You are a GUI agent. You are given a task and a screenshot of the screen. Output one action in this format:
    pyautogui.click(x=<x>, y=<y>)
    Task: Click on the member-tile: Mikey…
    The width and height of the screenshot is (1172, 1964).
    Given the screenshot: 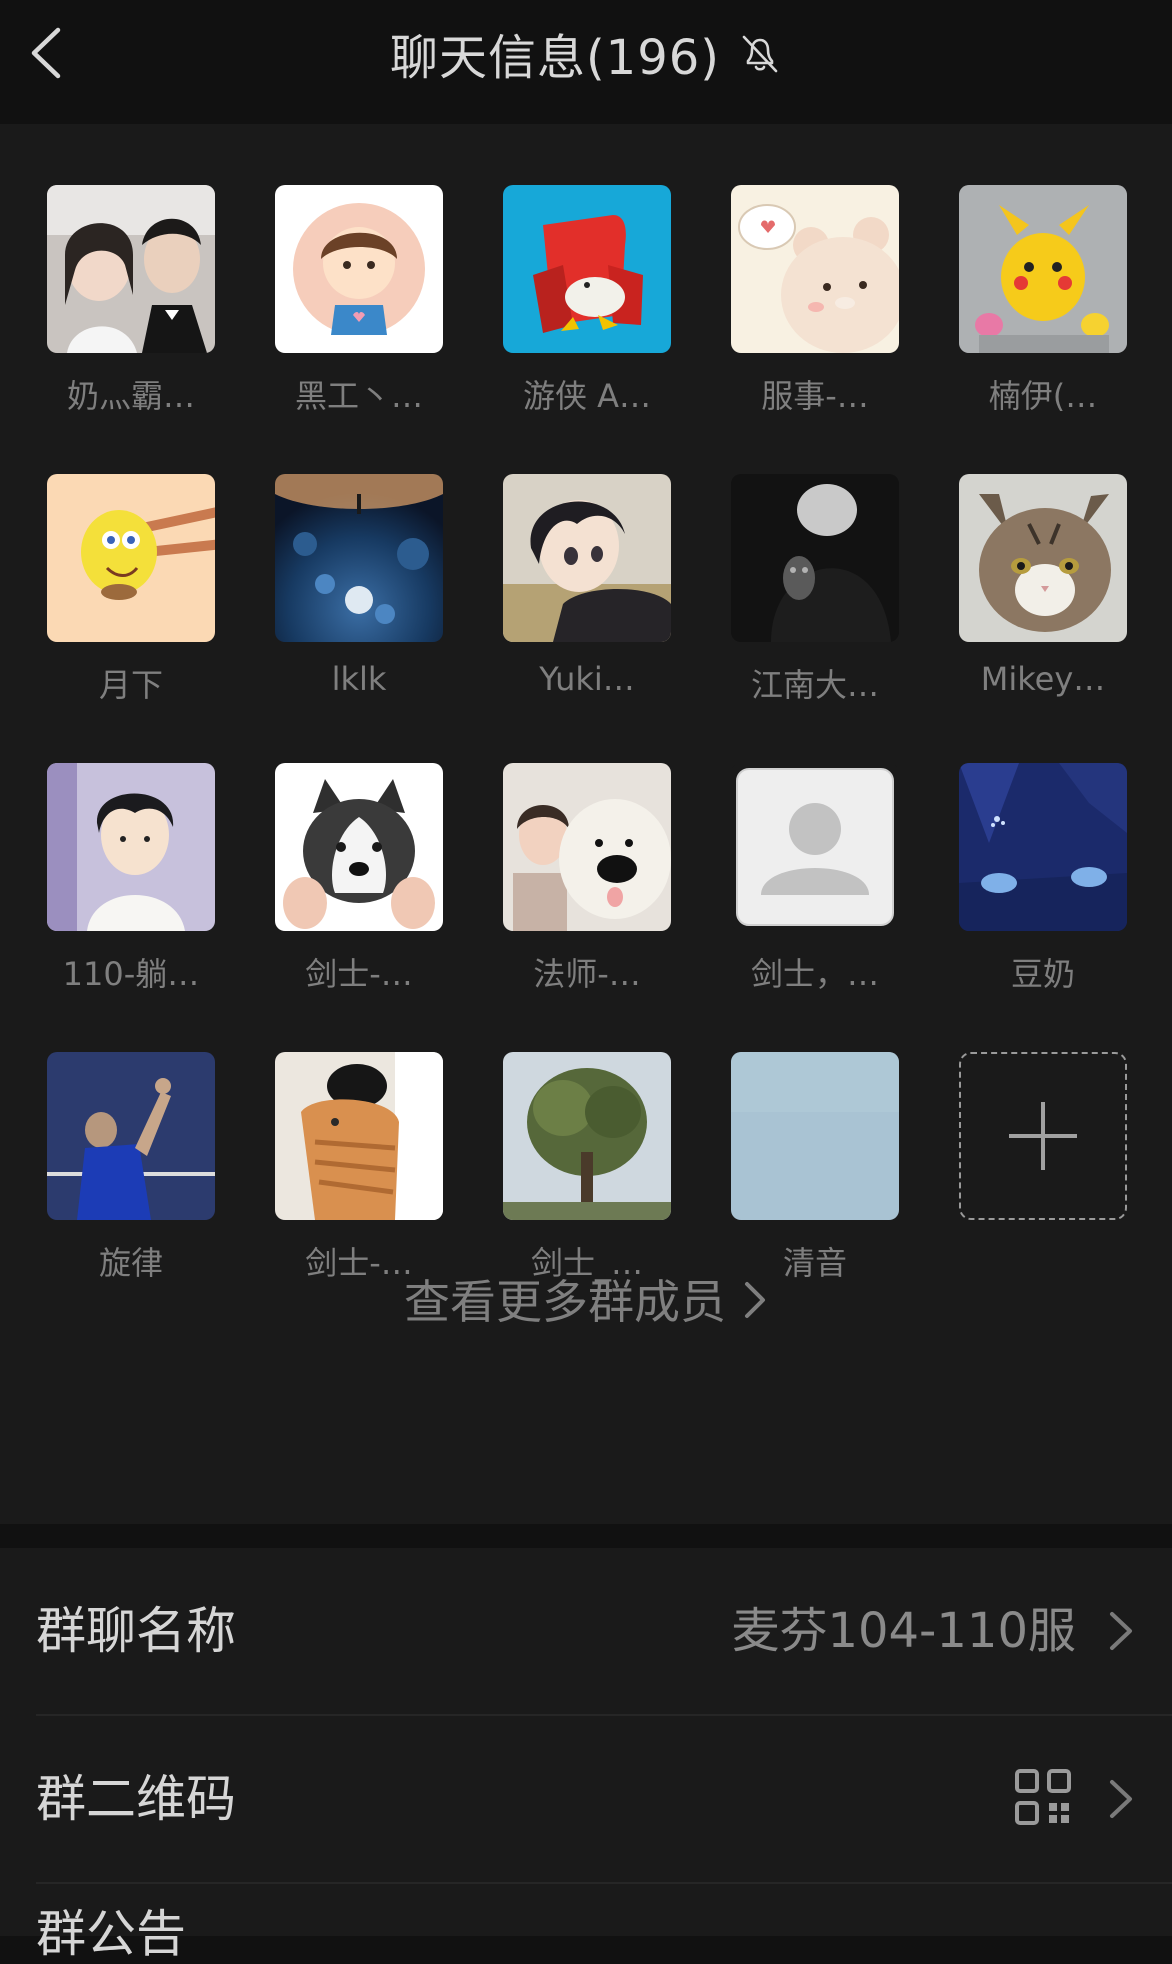 What is the action you would take?
    pyautogui.click(x=1043, y=586)
    